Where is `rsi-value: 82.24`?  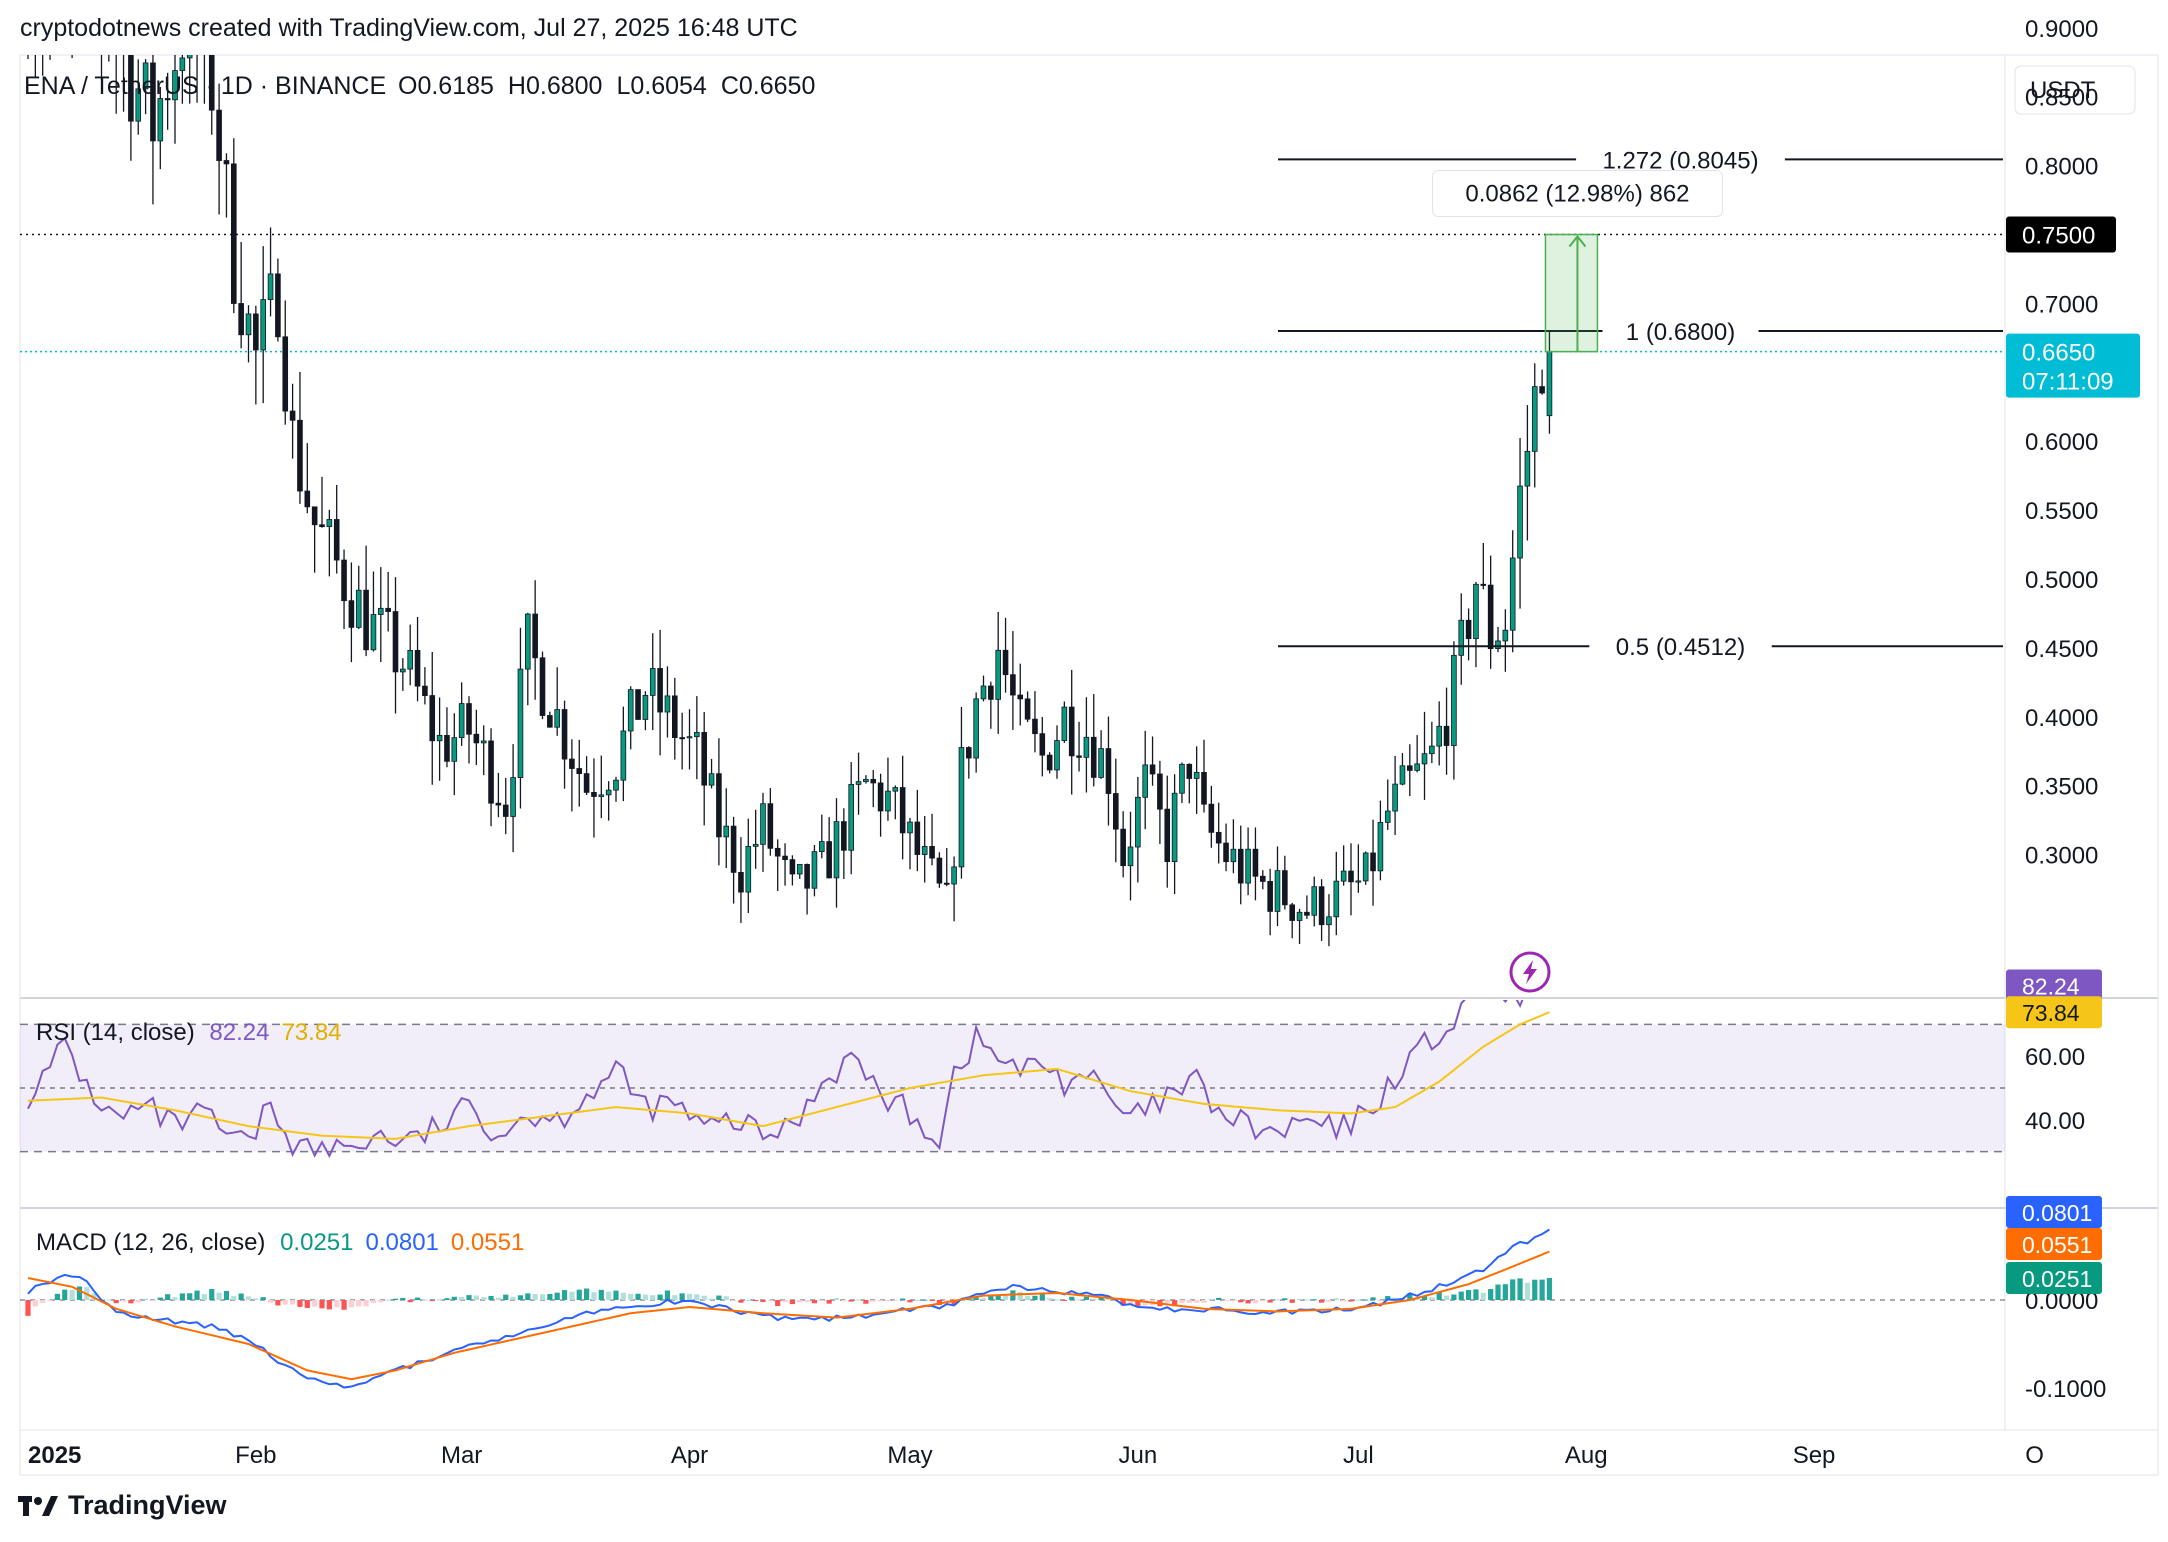 rsi-value: 82.24 is located at coordinates (239, 1032).